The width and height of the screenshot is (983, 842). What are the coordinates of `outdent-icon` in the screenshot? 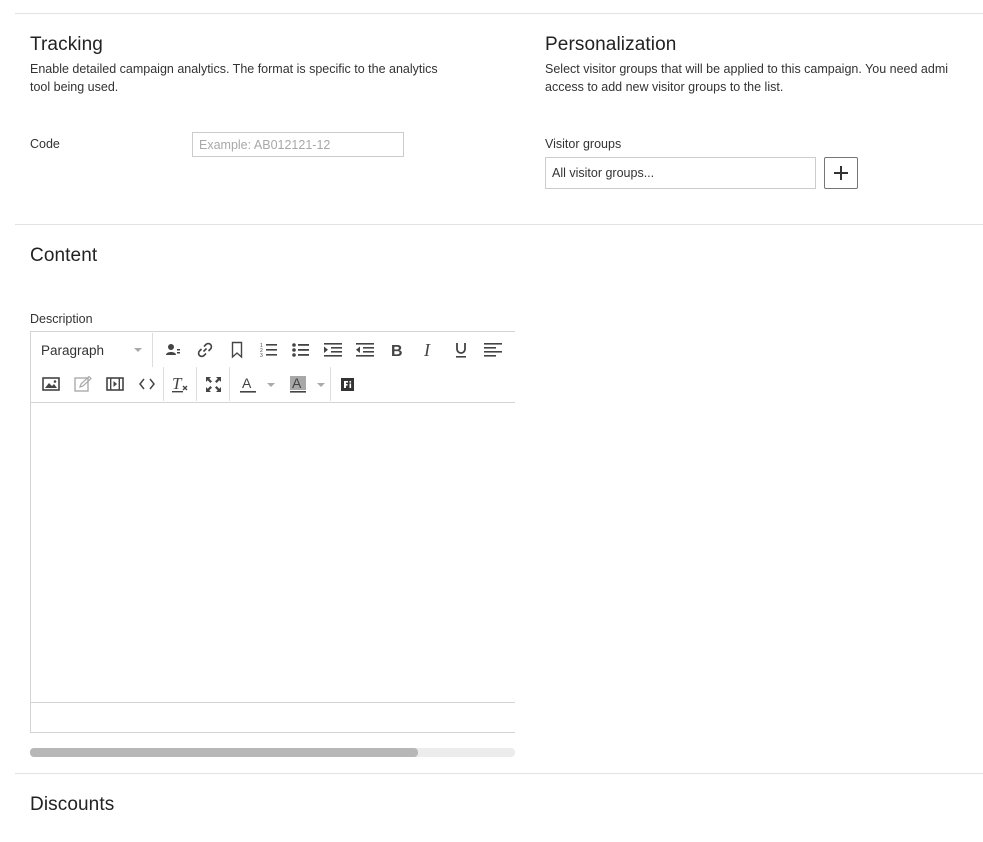 It's located at (365, 350).